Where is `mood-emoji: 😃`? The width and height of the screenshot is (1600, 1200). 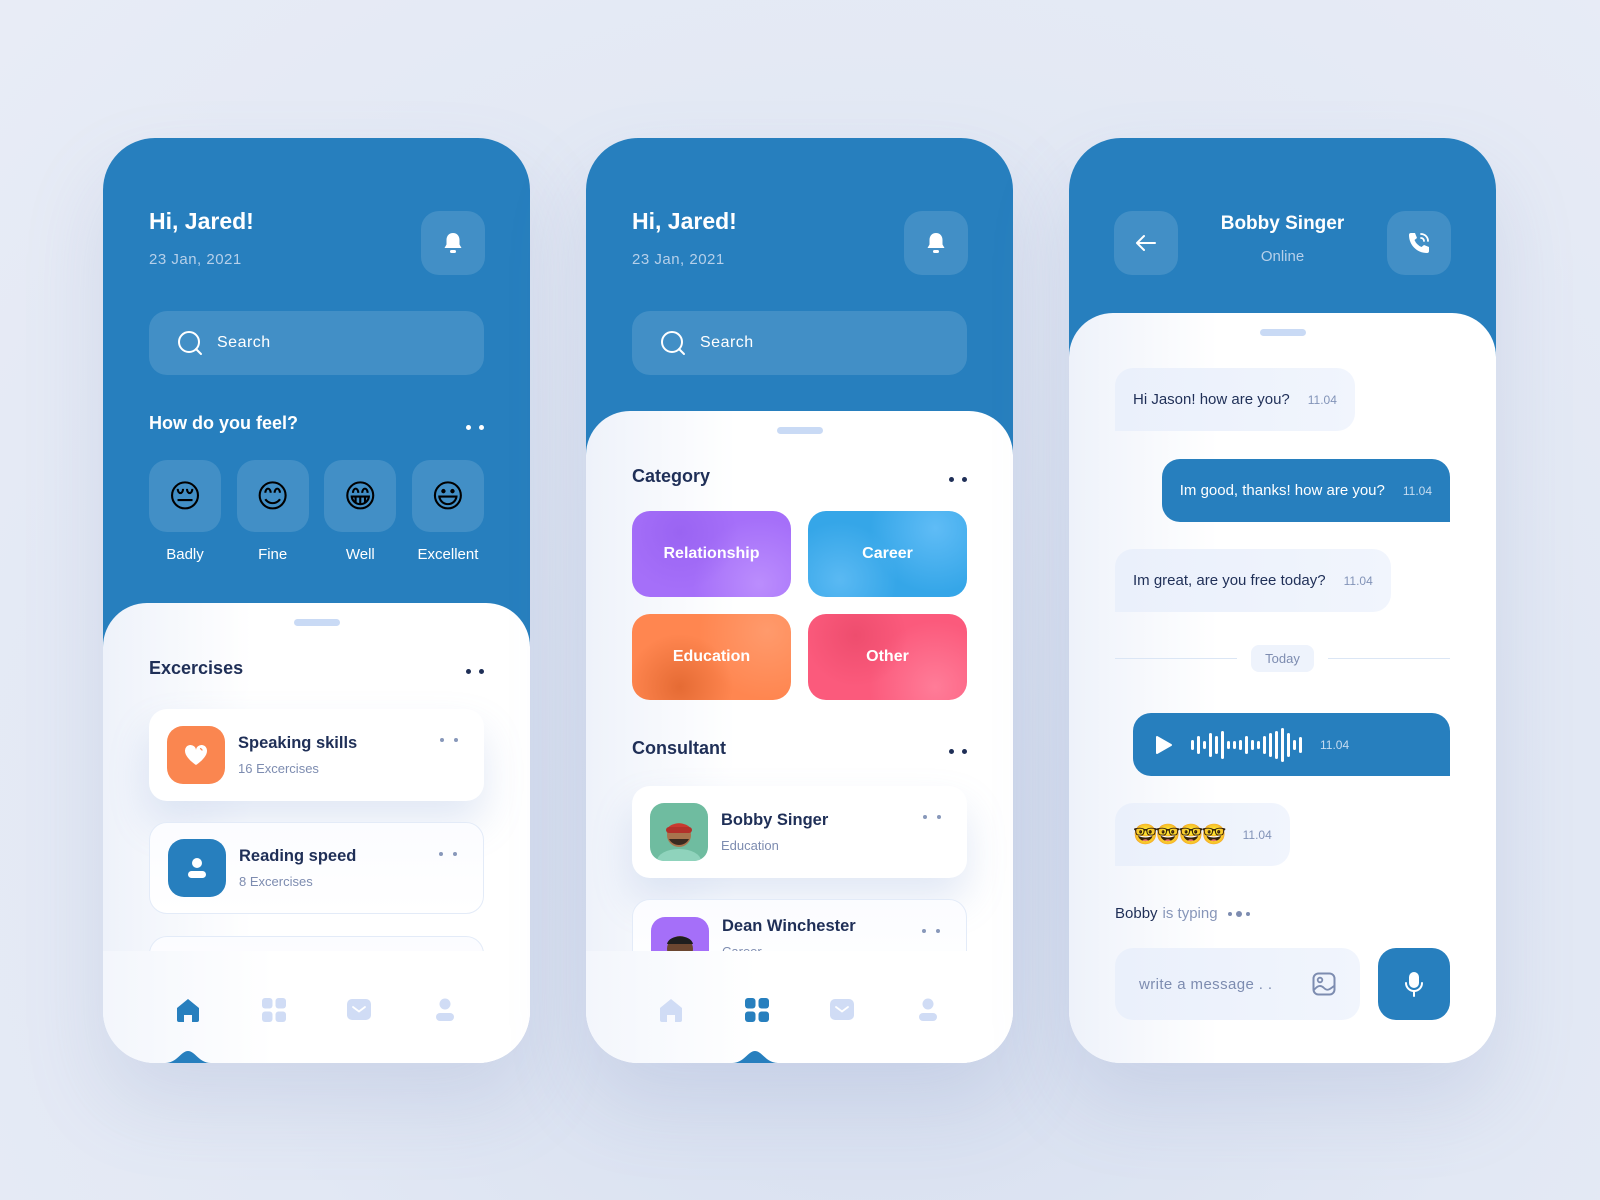
mood-emoji: 😃 is located at coordinates (447, 496).